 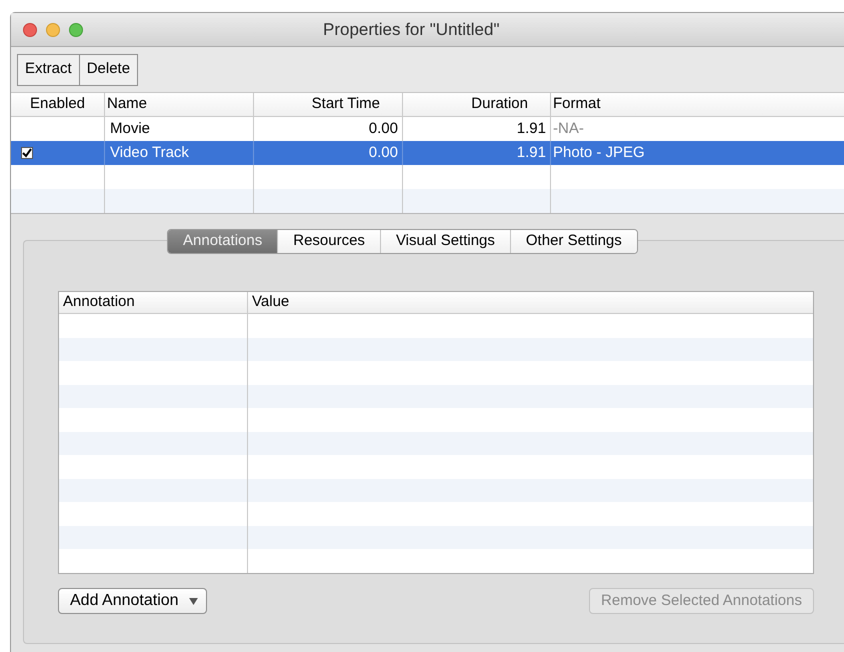 What do you see at coordinates (30, 29) in the screenshot?
I see `close-icon` at bounding box center [30, 29].